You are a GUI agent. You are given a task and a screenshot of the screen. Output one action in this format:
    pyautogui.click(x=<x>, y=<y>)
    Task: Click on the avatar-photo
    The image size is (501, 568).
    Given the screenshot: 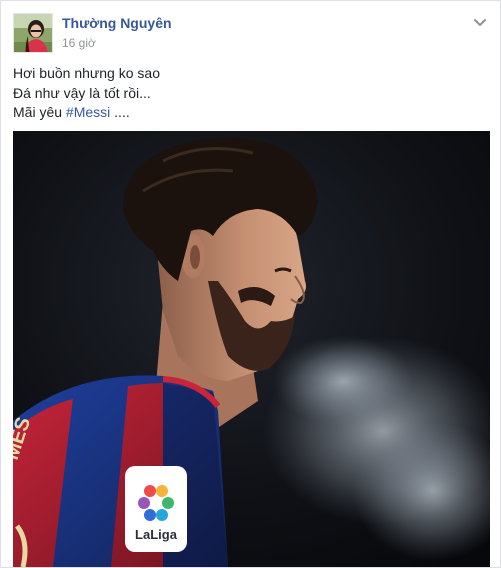 What is the action you would take?
    pyautogui.click(x=33, y=33)
    